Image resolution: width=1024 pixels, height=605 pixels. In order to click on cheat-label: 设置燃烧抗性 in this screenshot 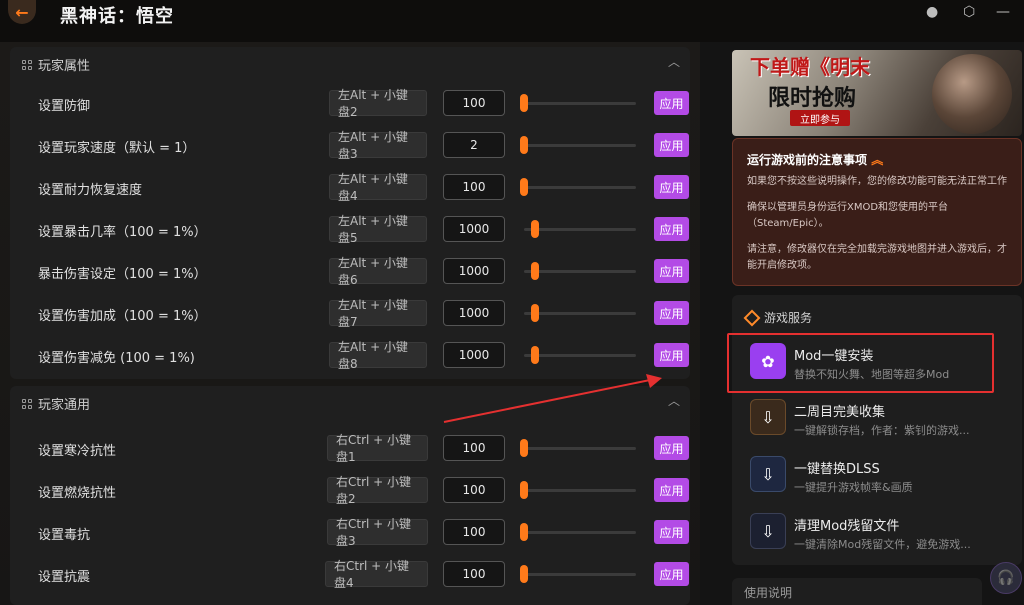, I will do `click(77, 493)`.